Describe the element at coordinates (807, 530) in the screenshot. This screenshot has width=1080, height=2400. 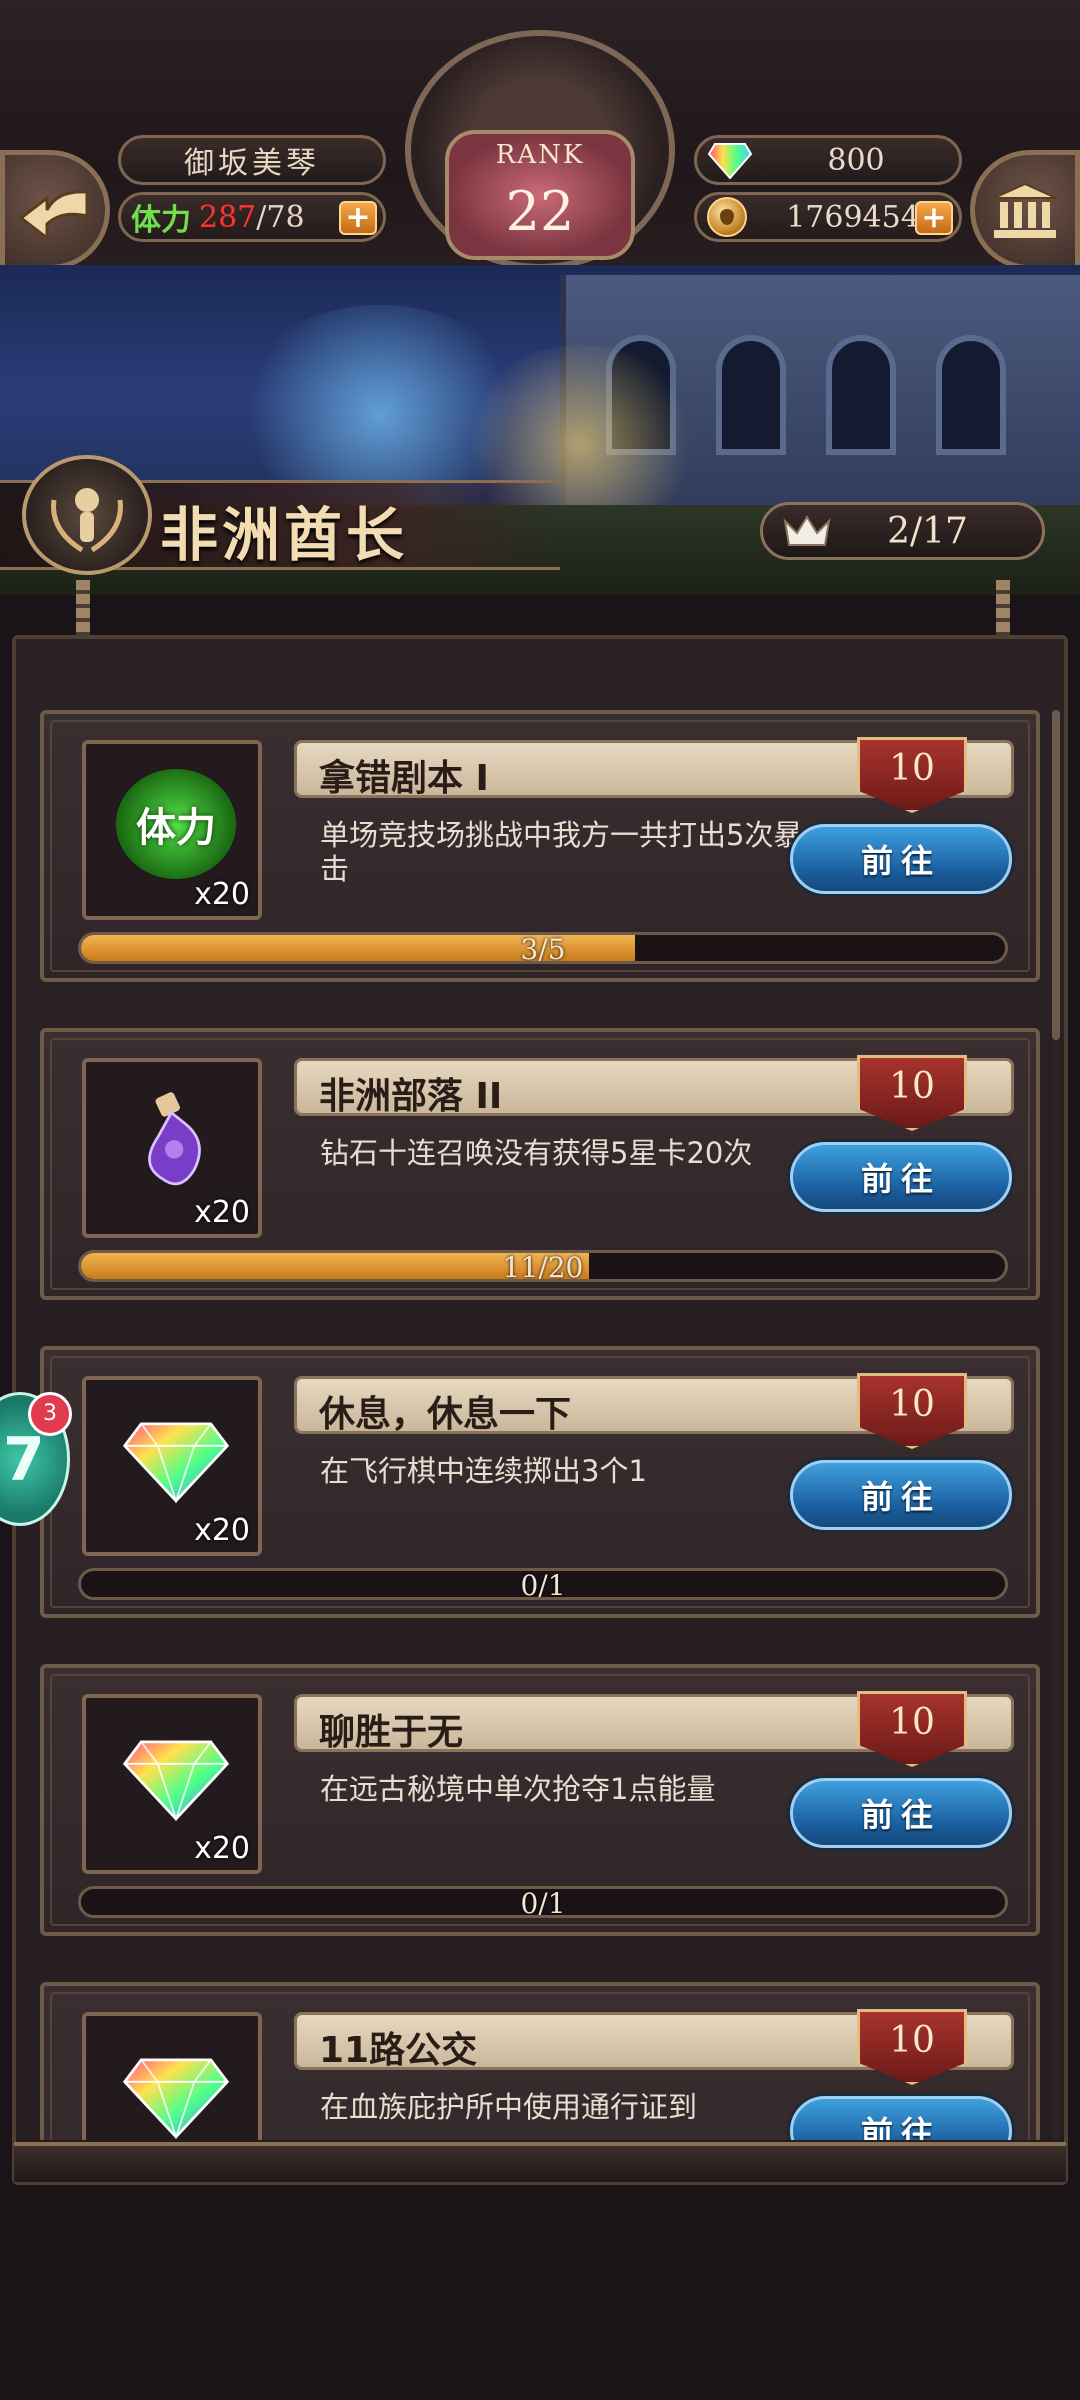
I see `crown-icon` at that location.